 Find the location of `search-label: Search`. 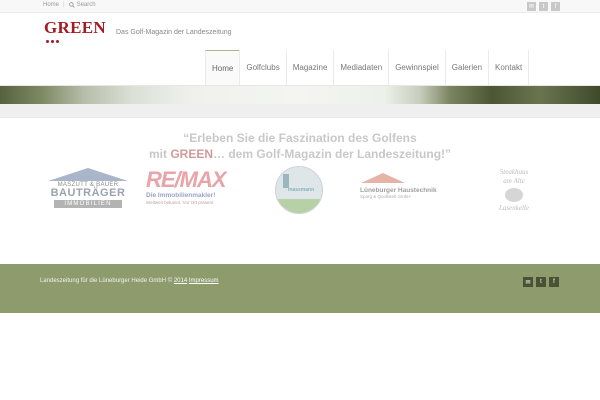

search-label: Search is located at coordinates (86, 5).